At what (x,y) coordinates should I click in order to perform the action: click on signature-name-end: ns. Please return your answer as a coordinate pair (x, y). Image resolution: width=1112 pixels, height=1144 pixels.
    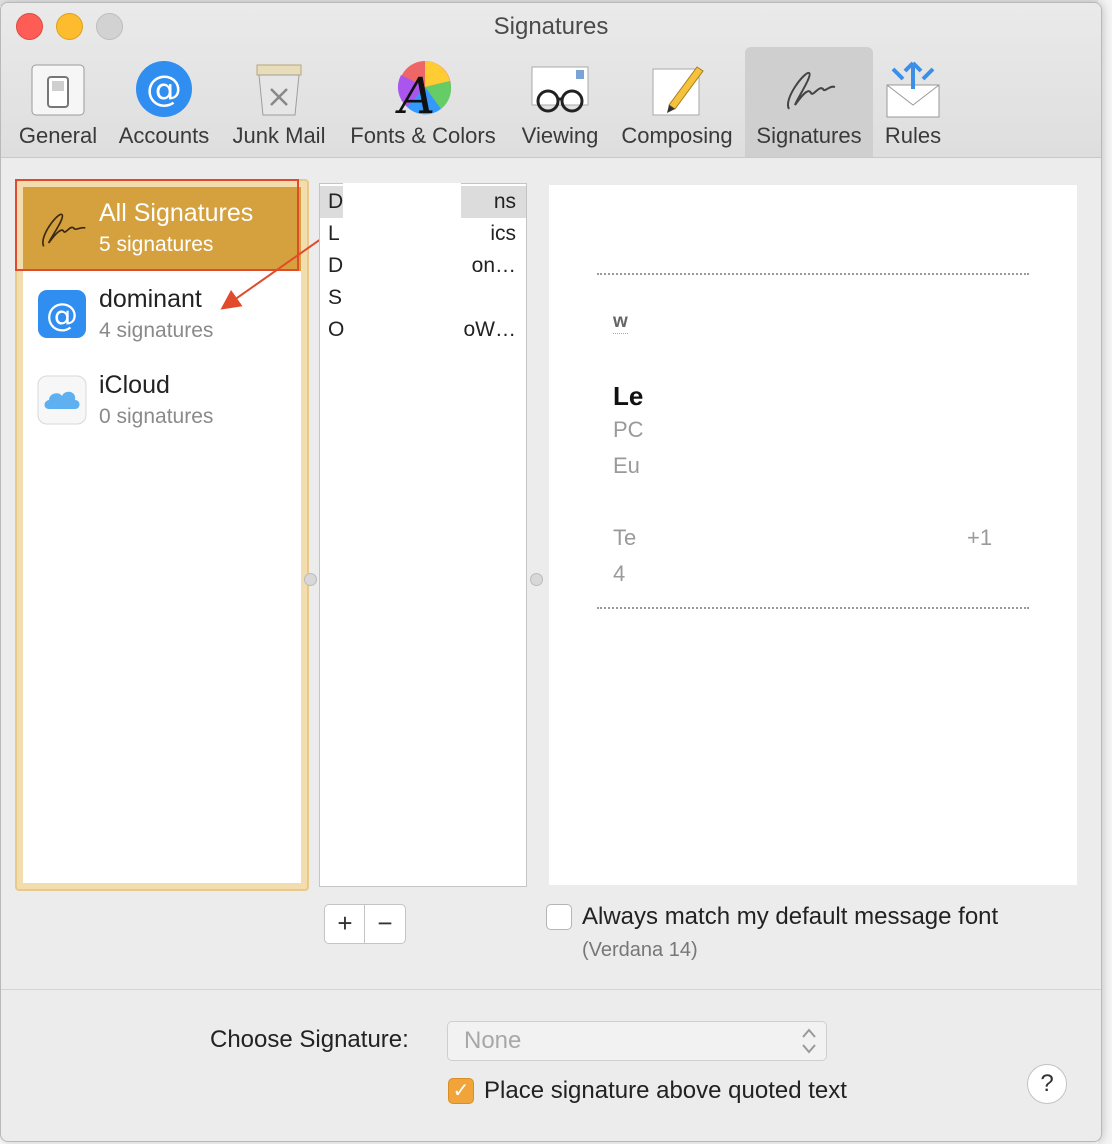
    Looking at the image, I should click on (504, 201).